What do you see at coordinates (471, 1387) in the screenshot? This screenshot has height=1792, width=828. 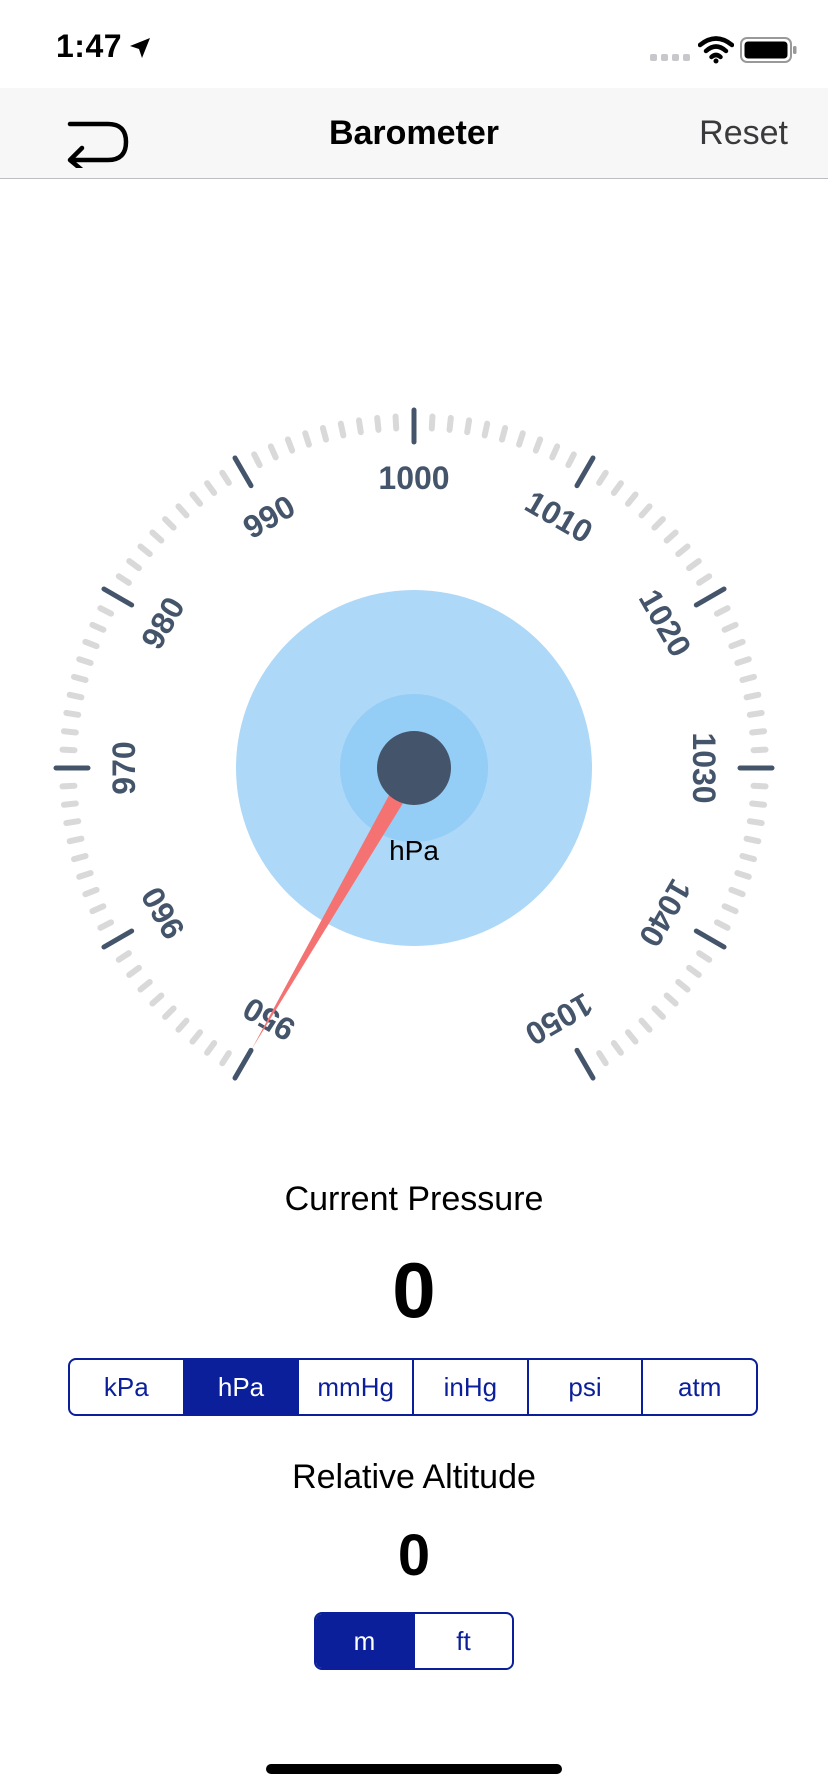 I see `unit-inhg: inHg` at bounding box center [471, 1387].